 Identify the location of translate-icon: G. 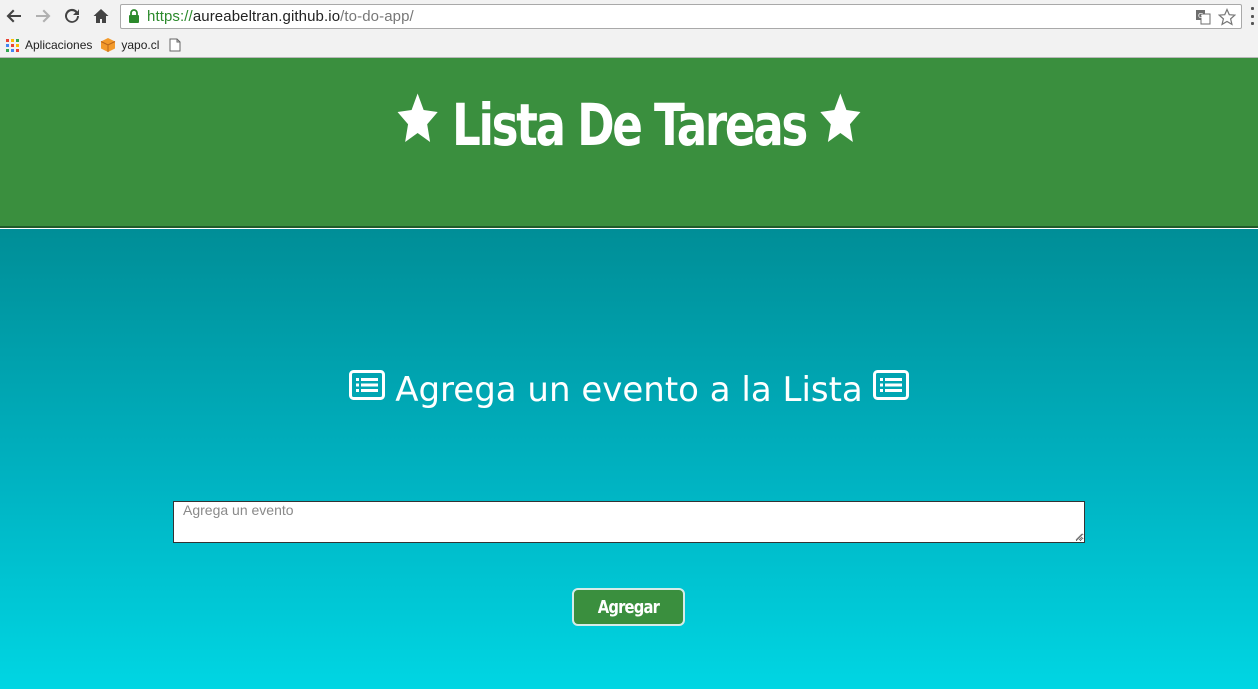
(1203, 17).